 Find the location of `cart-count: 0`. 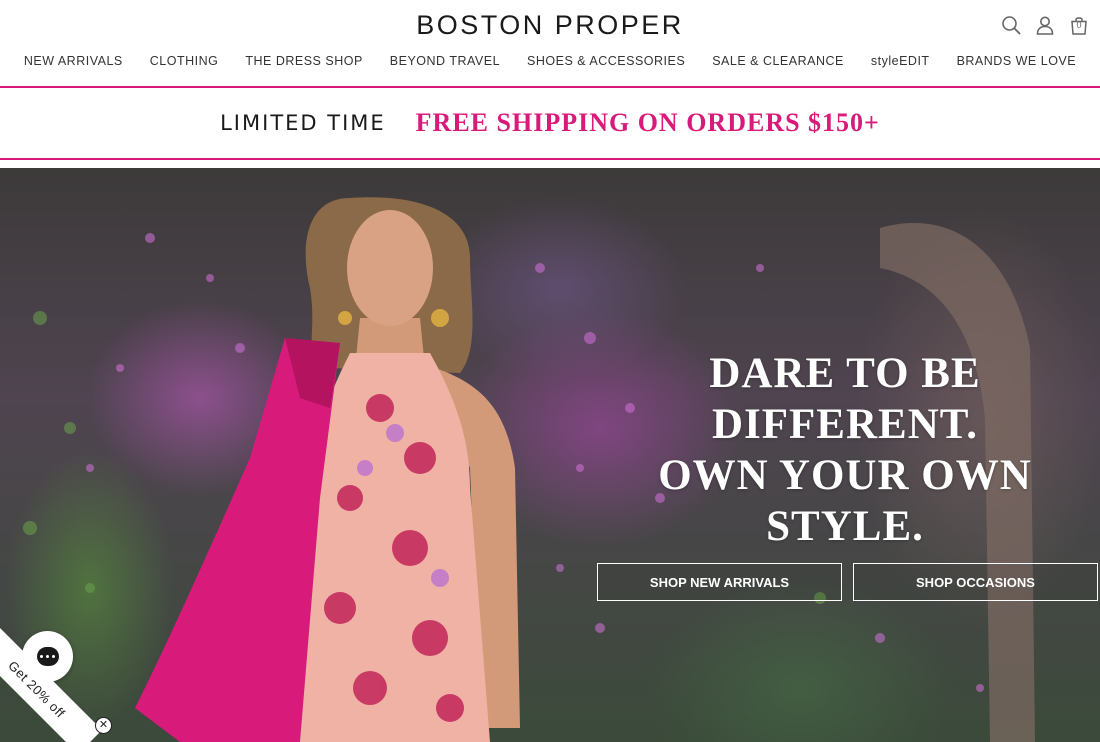

cart-count: 0 is located at coordinates (1079, 25).